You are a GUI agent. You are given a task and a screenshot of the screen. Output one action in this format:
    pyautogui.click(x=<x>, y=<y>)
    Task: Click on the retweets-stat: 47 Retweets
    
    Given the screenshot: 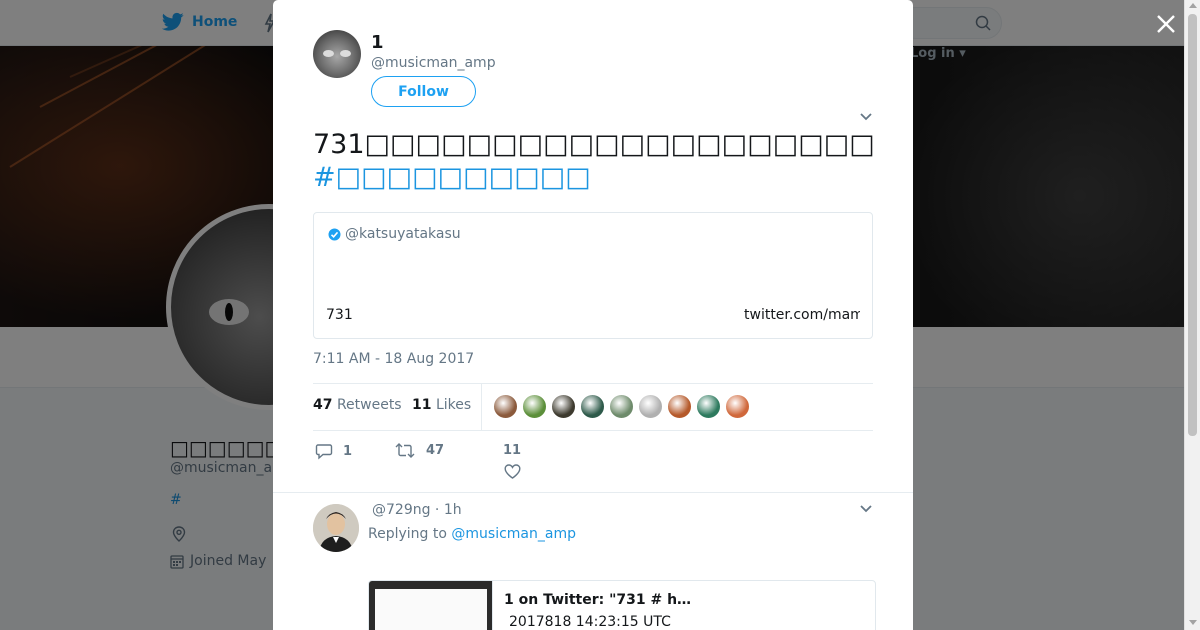 What is the action you would take?
    pyautogui.click(x=357, y=405)
    